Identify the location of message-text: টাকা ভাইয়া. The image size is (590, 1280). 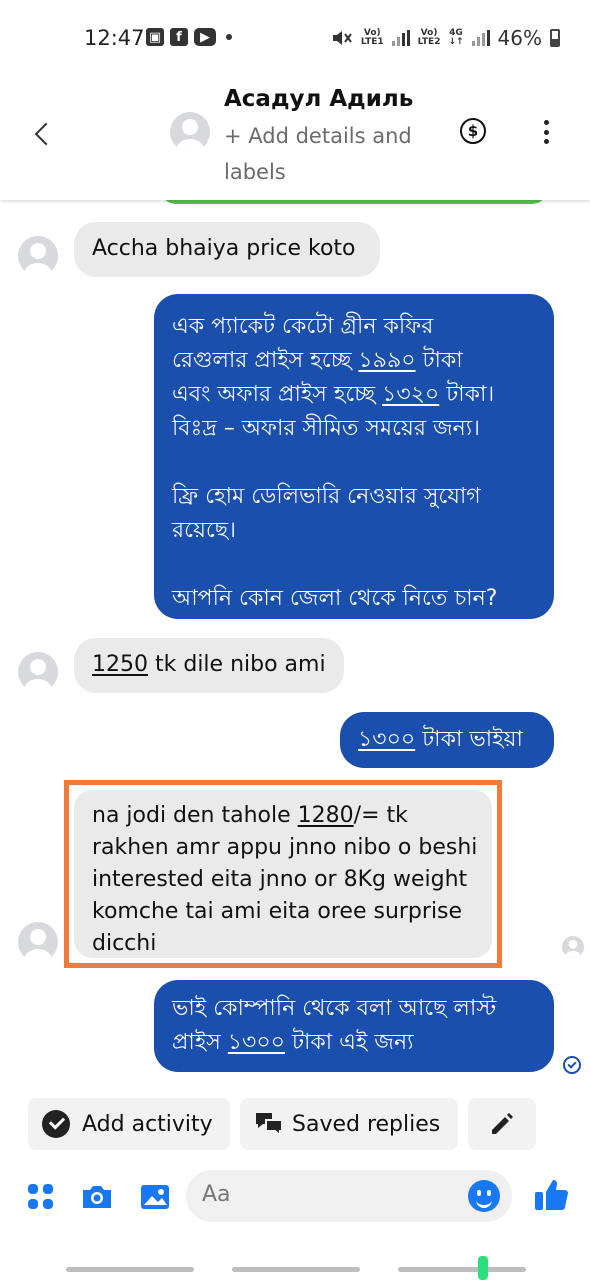
(469, 739).